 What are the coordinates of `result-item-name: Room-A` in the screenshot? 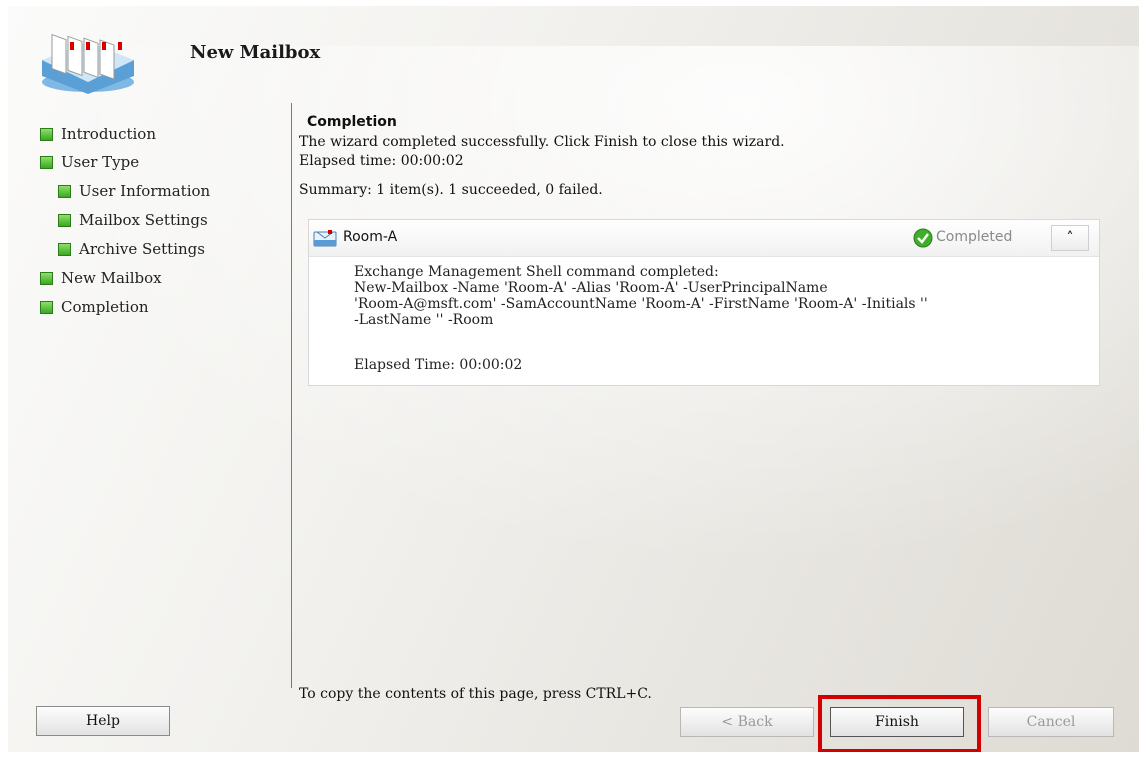 It's located at (370, 237).